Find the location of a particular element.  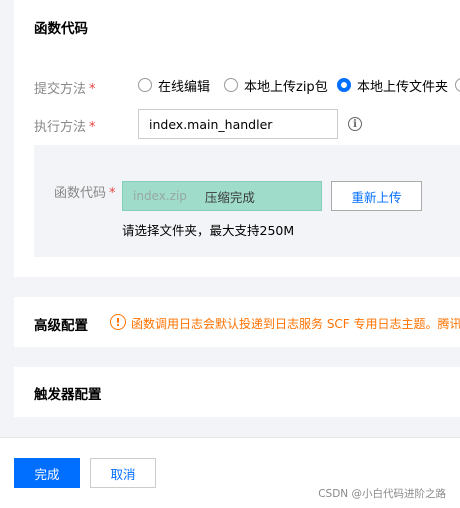

upload-status-bar: index.zip 压缩完成 is located at coordinates (222, 196).